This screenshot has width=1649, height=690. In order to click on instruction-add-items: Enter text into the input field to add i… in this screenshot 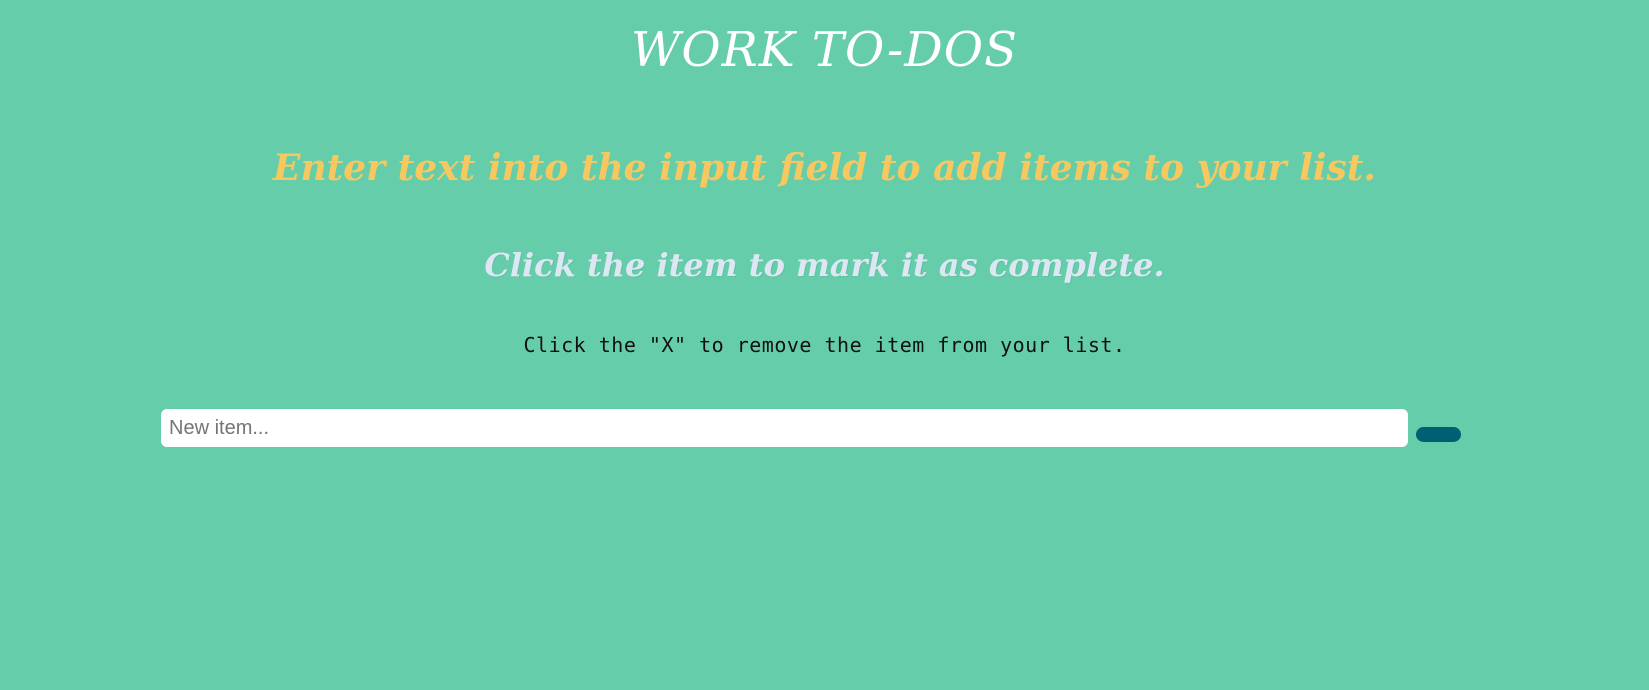, I will do `click(824, 168)`.